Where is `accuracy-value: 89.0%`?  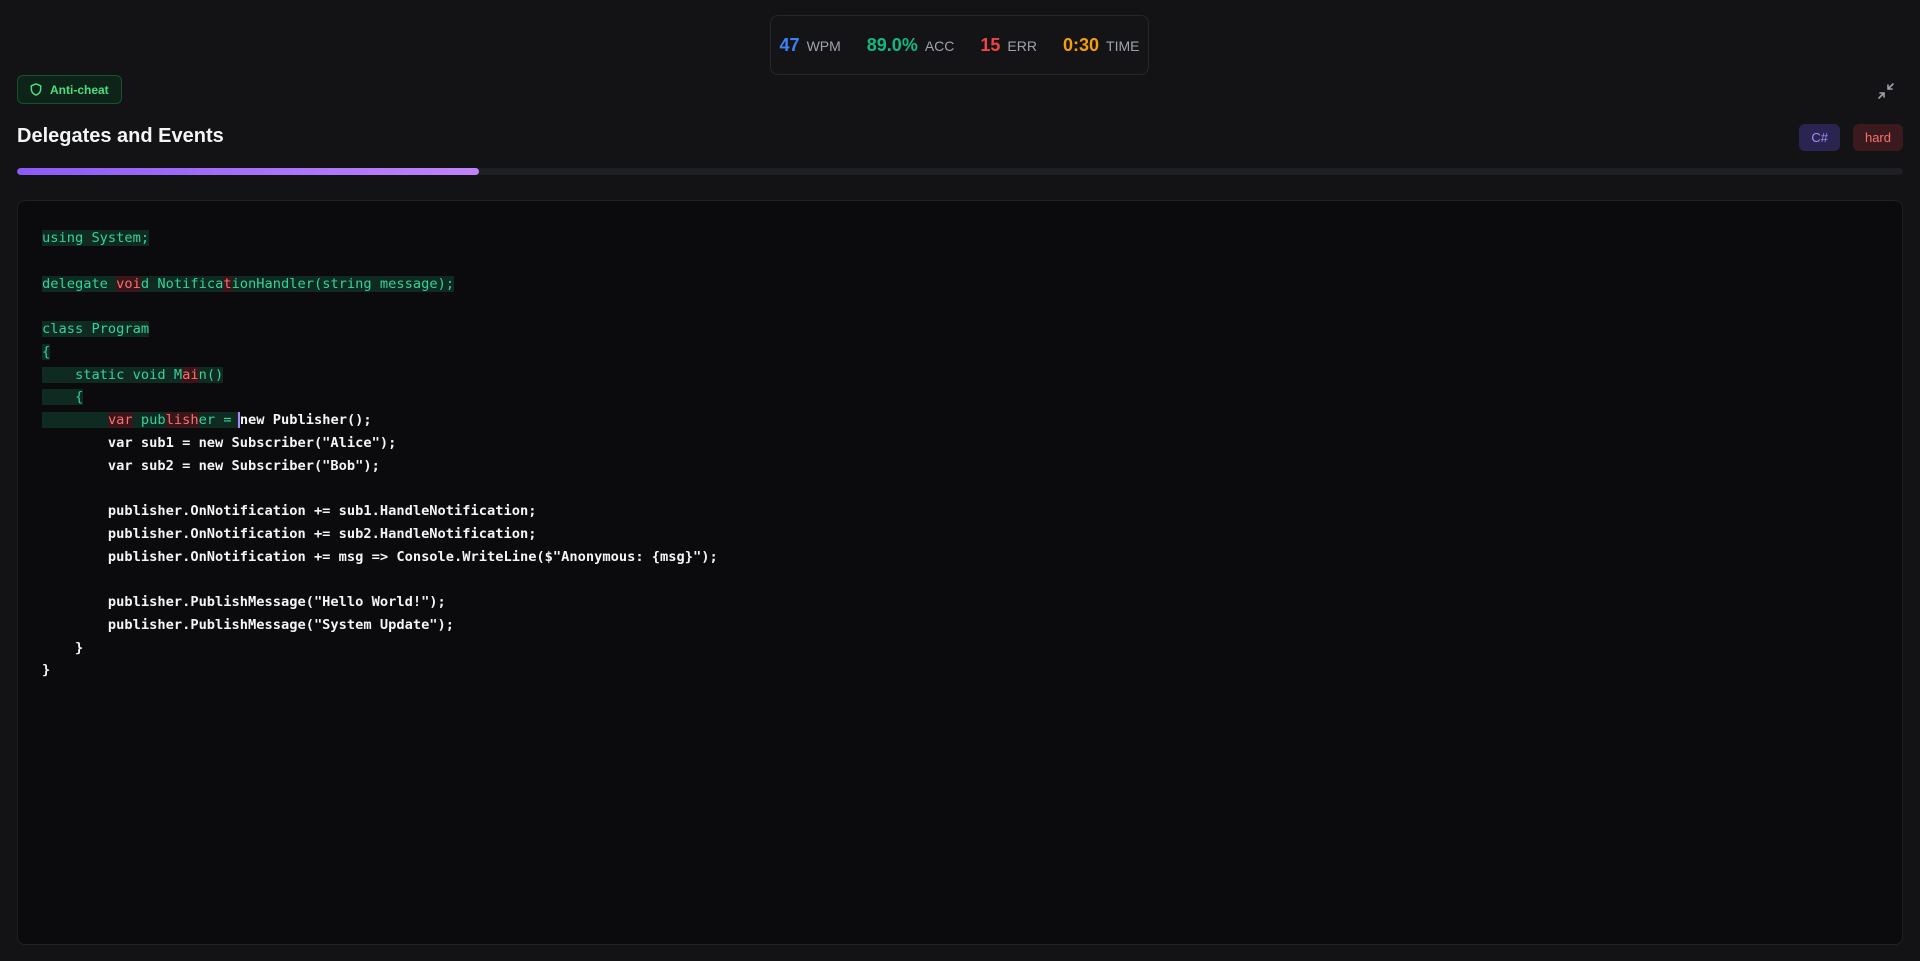
accuracy-value: 89.0% is located at coordinates (892, 44).